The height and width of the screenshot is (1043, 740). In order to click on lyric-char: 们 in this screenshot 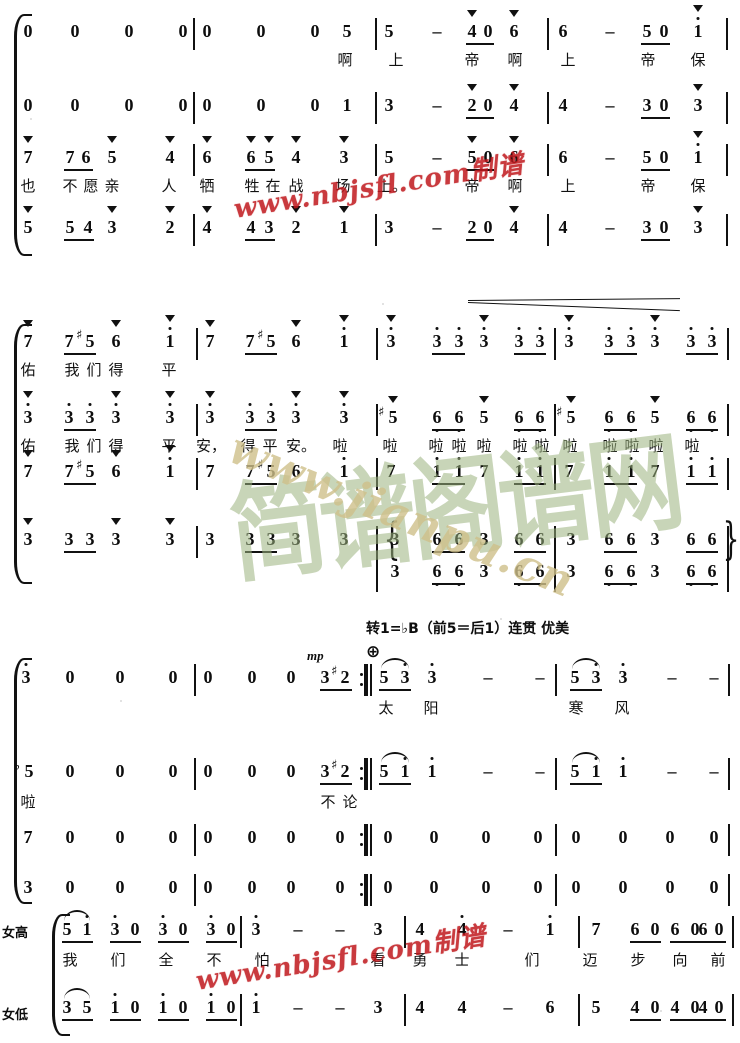, I will do `click(94, 446)`.